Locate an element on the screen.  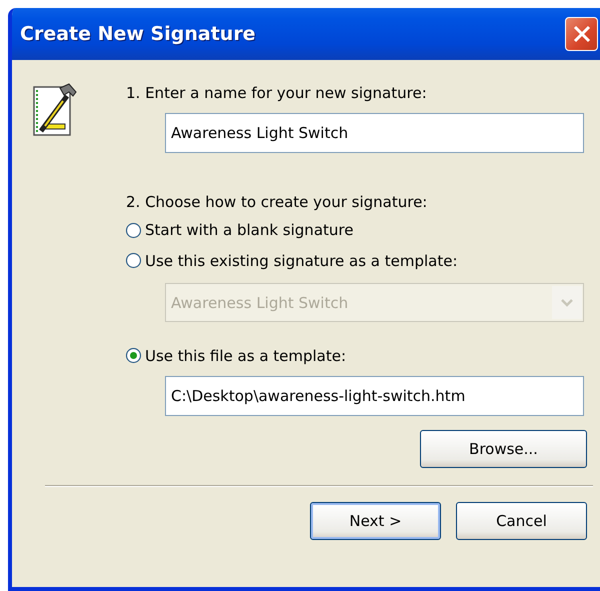
field-label: 1. Enter a name for your new signature: is located at coordinates (277, 93).